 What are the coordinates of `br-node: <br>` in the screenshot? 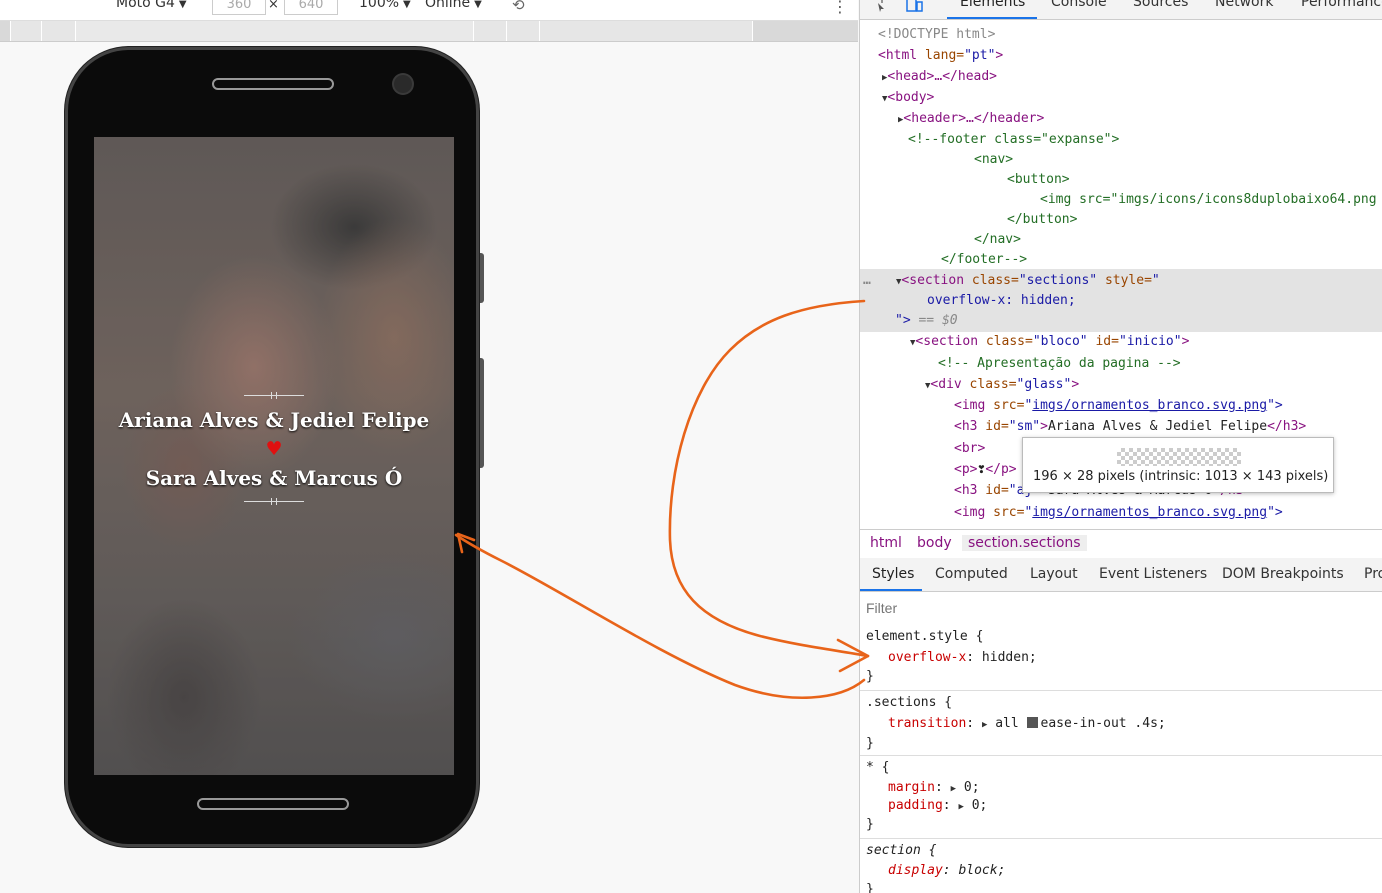 It's located at (969, 448).